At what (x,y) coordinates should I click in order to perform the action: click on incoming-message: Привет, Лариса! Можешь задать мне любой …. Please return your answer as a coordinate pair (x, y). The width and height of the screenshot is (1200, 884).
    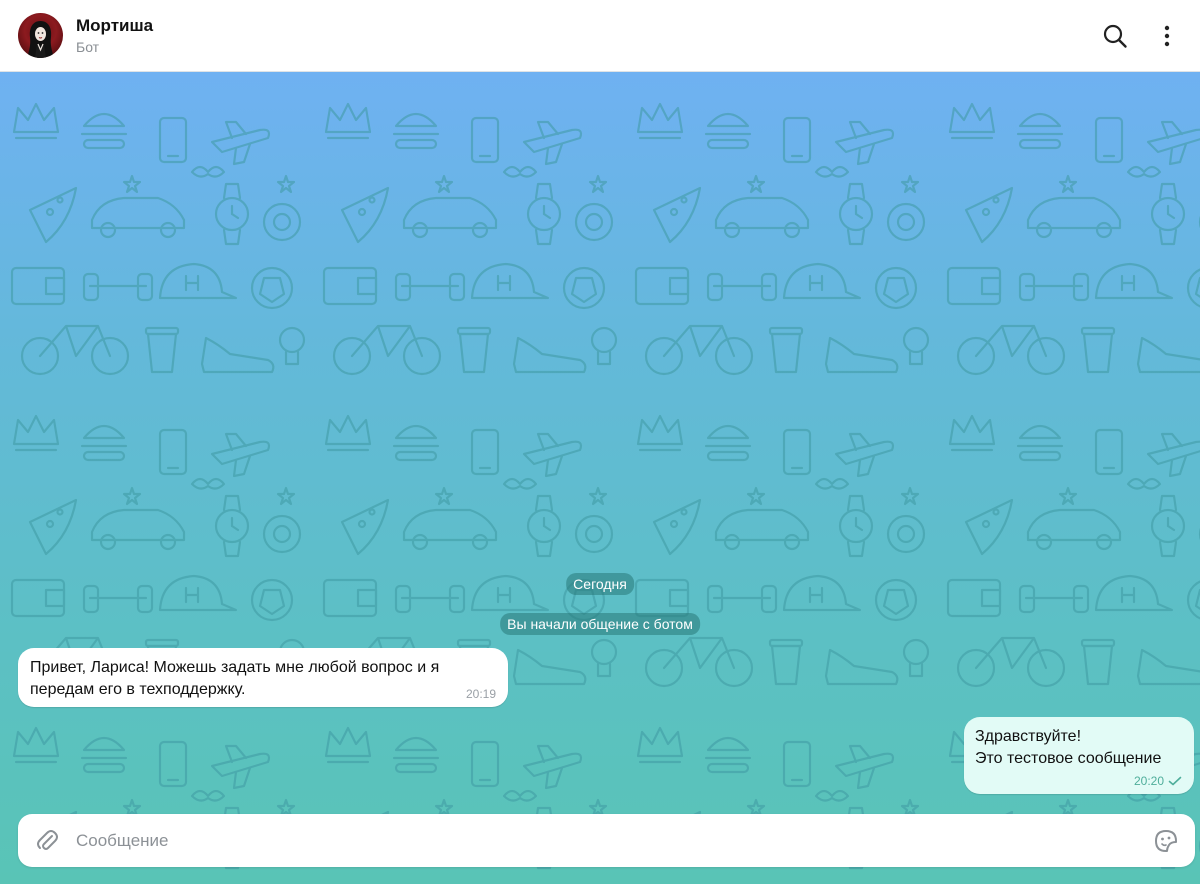
    Looking at the image, I should click on (263, 677).